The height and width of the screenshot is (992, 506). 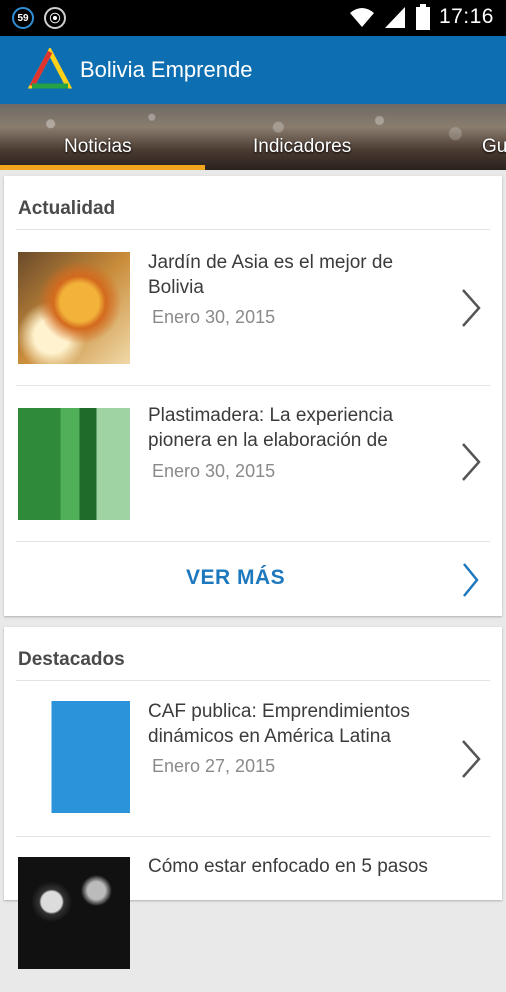 What do you see at coordinates (422, 17) in the screenshot?
I see `battery-icon` at bounding box center [422, 17].